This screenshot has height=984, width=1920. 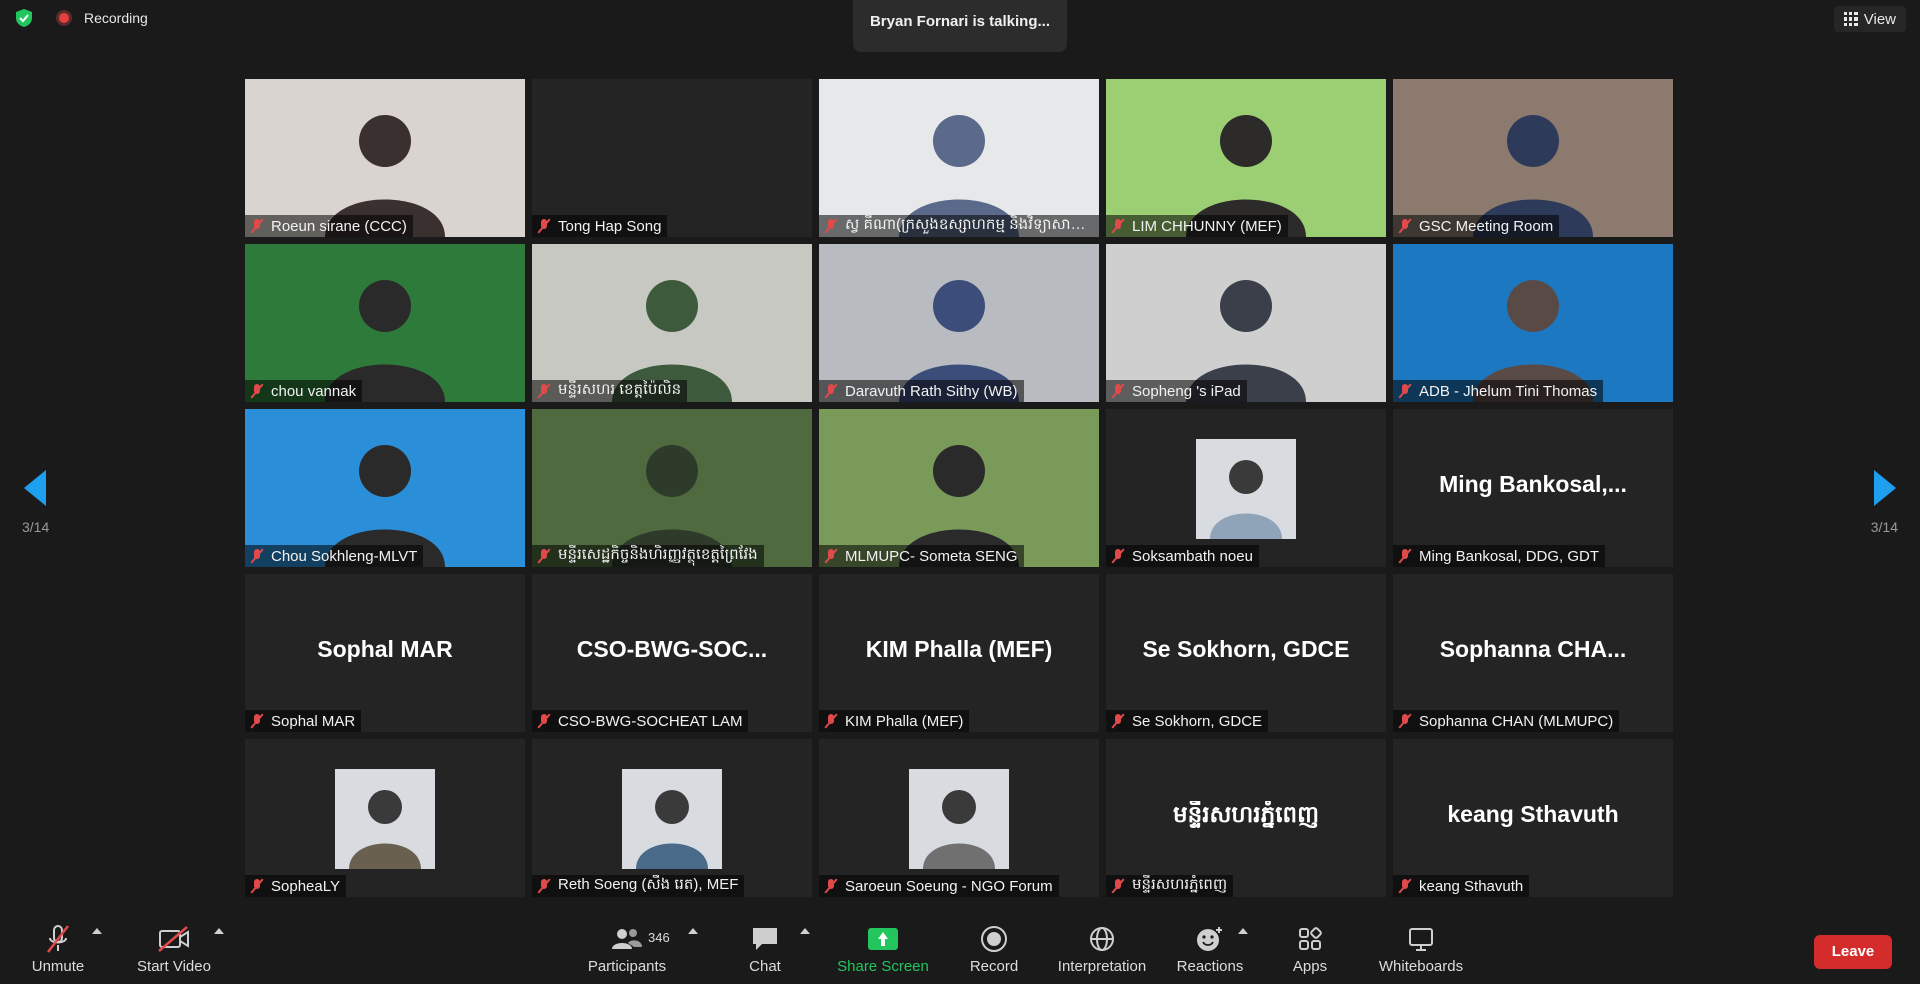 What do you see at coordinates (1533, 814) in the screenshot?
I see `participant-display-name: keang Sthavuth` at bounding box center [1533, 814].